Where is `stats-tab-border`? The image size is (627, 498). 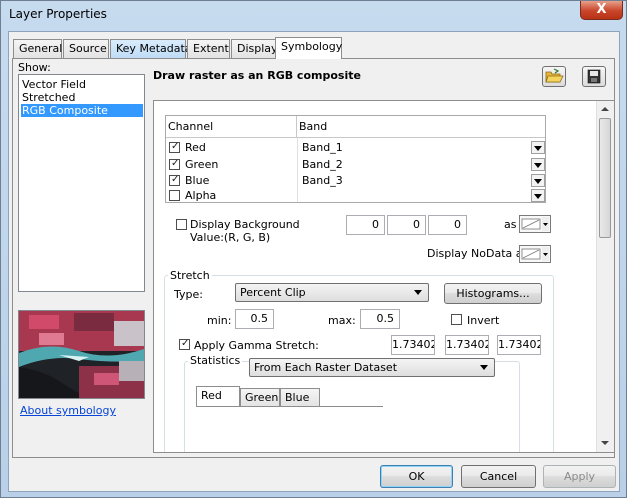
stats-tab-border is located at coordinates (289, 406).